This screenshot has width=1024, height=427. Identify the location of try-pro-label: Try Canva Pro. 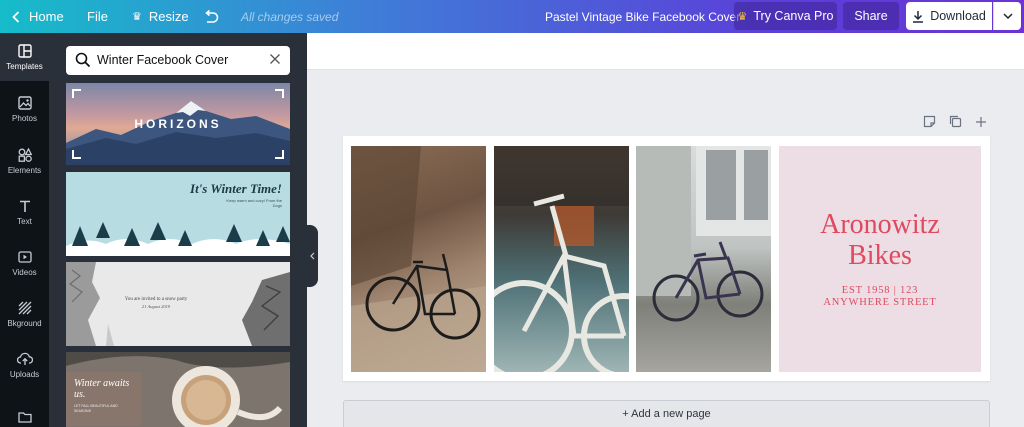
(793, 16).